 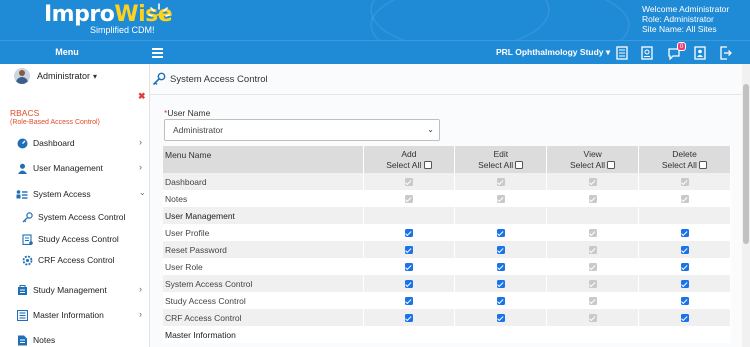 I want to click on role-text: Role: Administrator, so click(x=678, y=19).